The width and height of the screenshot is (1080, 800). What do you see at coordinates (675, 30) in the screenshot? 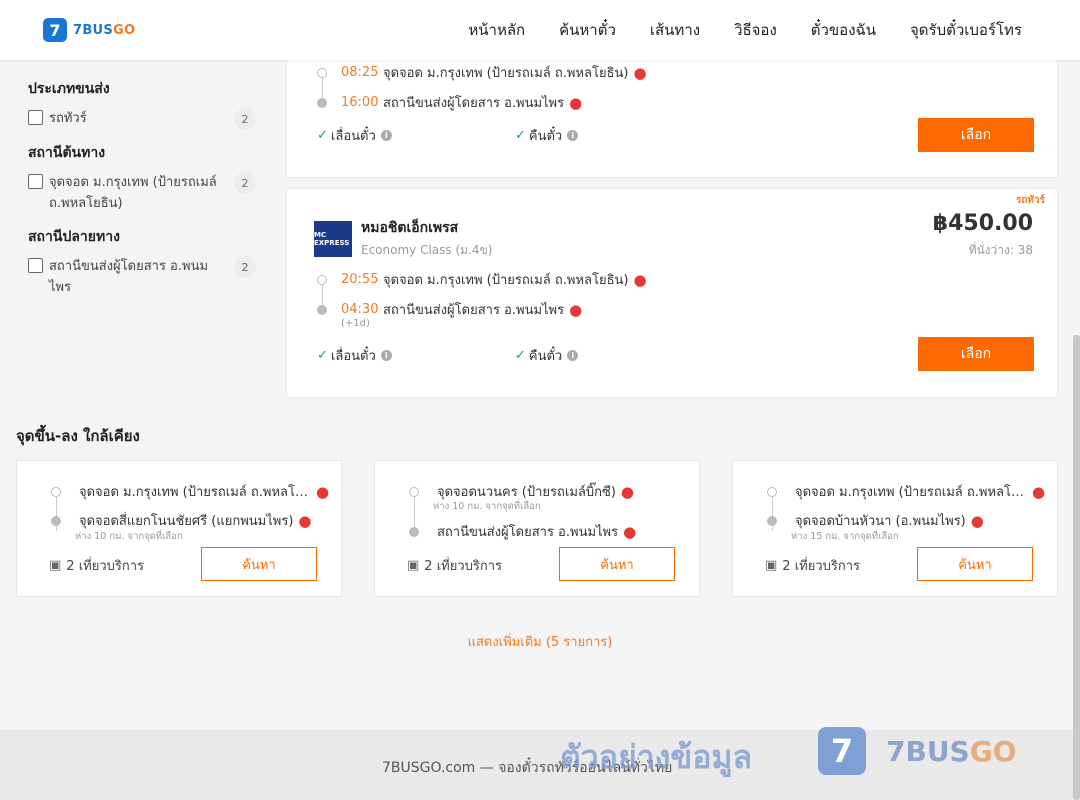
I see `nav-routes: เส้นทาง` at bounding box center [675, 30].